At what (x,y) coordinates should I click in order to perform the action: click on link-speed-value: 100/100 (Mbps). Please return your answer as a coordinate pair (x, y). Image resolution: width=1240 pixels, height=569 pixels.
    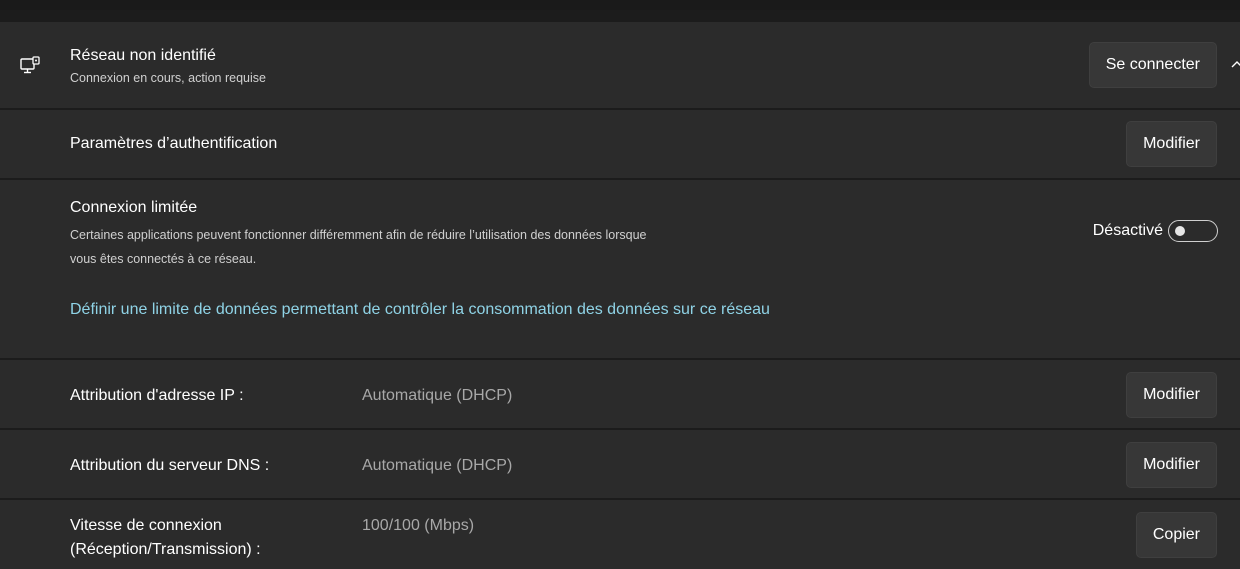
    Looking at the image, I should click on (418, 525).